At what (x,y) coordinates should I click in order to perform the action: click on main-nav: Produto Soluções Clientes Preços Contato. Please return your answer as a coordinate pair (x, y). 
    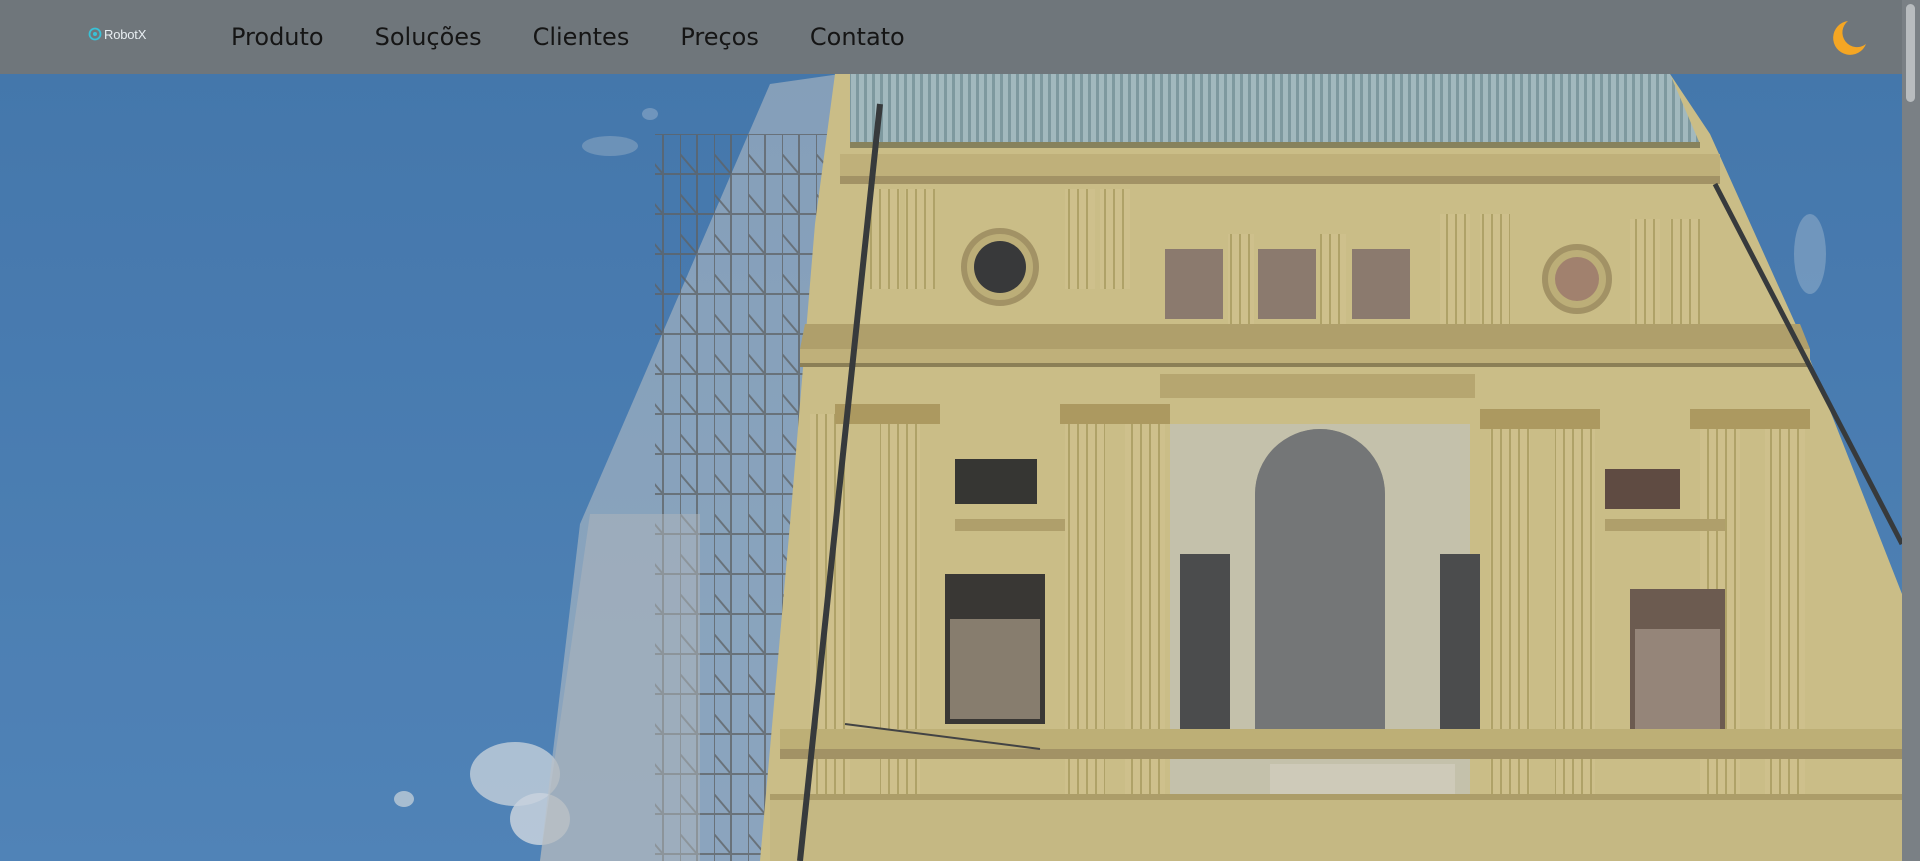
    Looking at the image, I should click on (593, 37).